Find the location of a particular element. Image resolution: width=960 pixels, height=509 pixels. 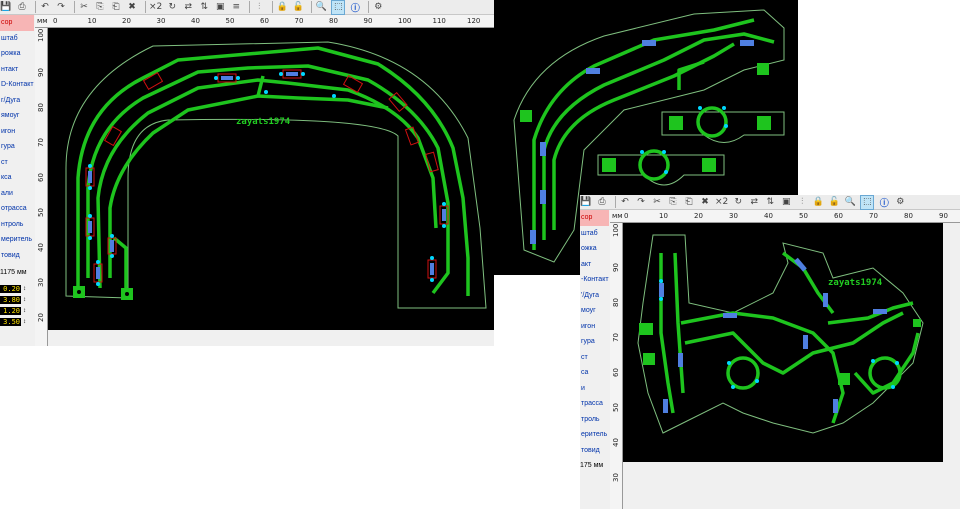

align-icon: ≡ is located at coordinates (236, 7).